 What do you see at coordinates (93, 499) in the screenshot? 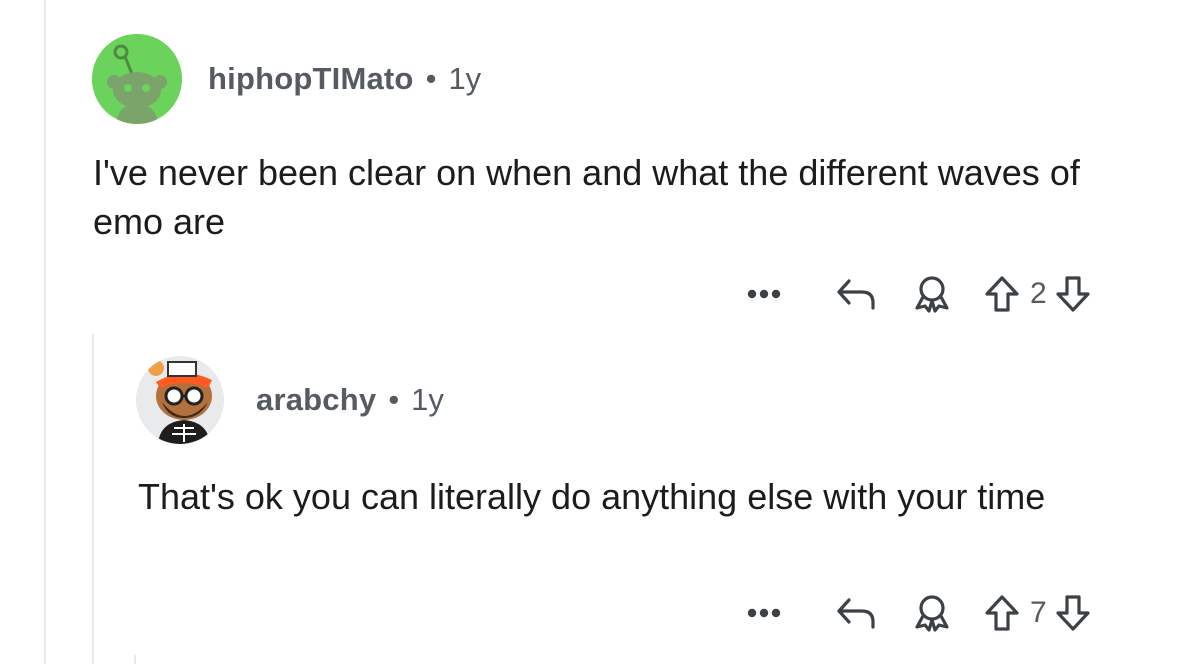
I see `thread-line-reply` at bounding box center [93, 499].